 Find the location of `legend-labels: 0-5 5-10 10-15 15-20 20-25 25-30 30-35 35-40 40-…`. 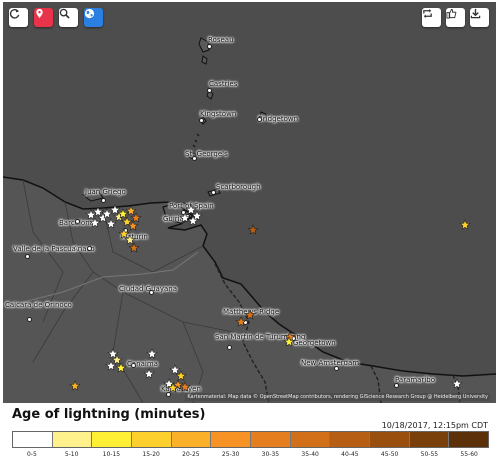

legend-labels: 0-5 5-10 10-15 15-20 20-25 25-30 30-35 35-40 40-… is located at coordinates (250, 454).